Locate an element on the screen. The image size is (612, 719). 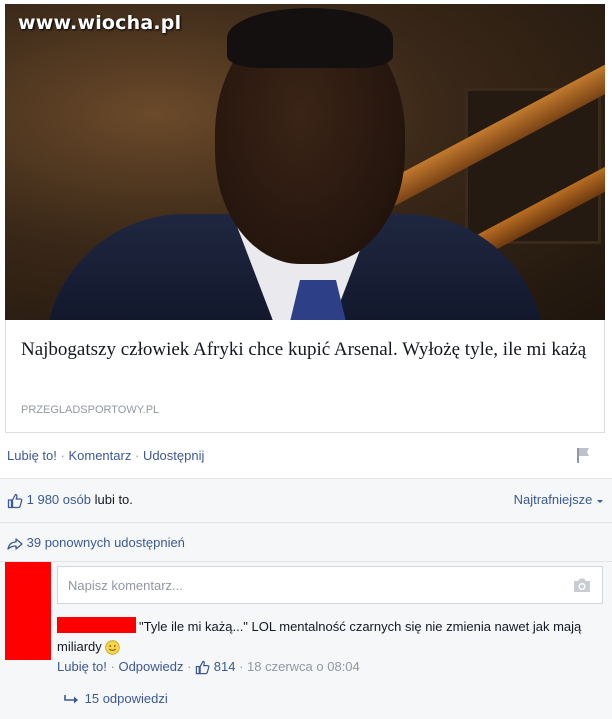
like-link: Lubię to! is located at coordinates (32, 455).